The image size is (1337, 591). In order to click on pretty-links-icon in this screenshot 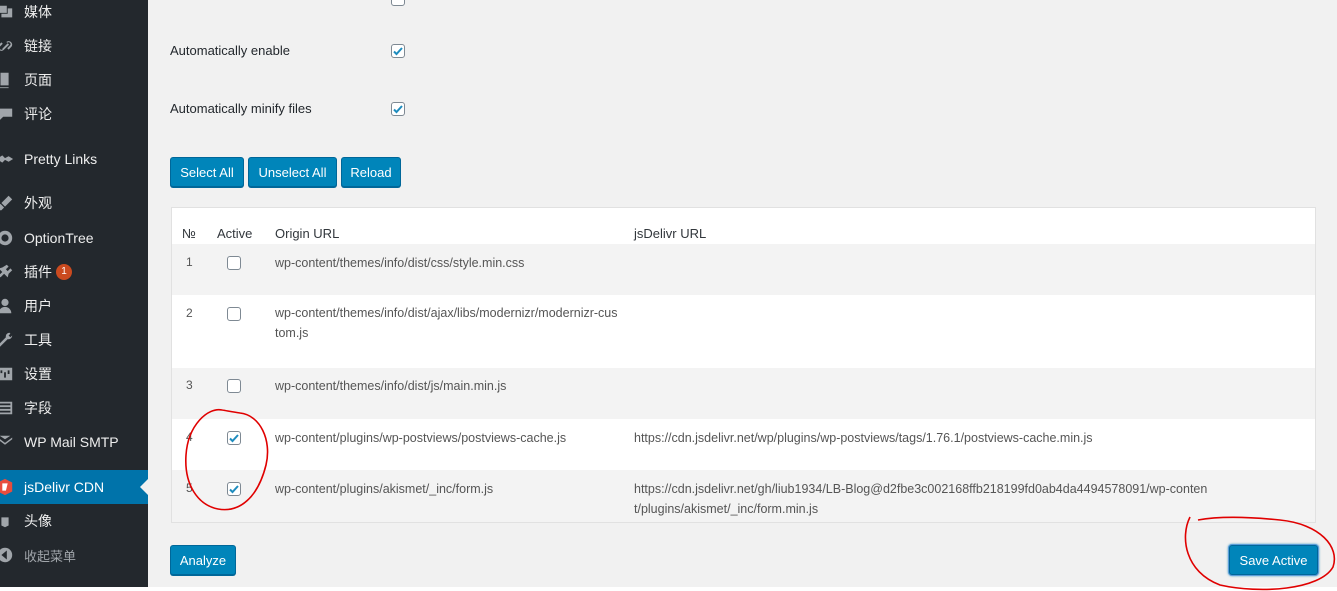, I will do `click(7, 159)`.